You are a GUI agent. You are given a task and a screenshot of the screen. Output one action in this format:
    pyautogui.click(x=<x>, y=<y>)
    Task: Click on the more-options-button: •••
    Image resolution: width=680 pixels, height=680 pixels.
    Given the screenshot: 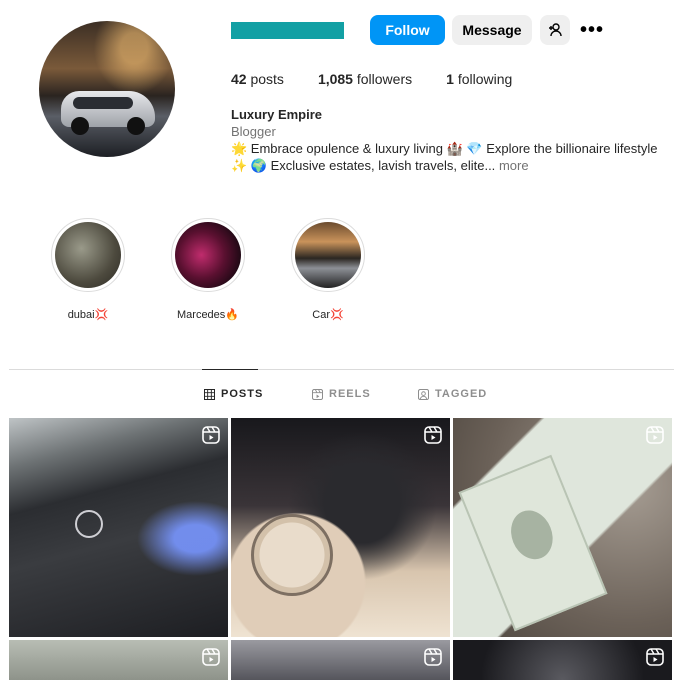 What is the action you would take?
    pyautogui.click(x=592, y=30)
    